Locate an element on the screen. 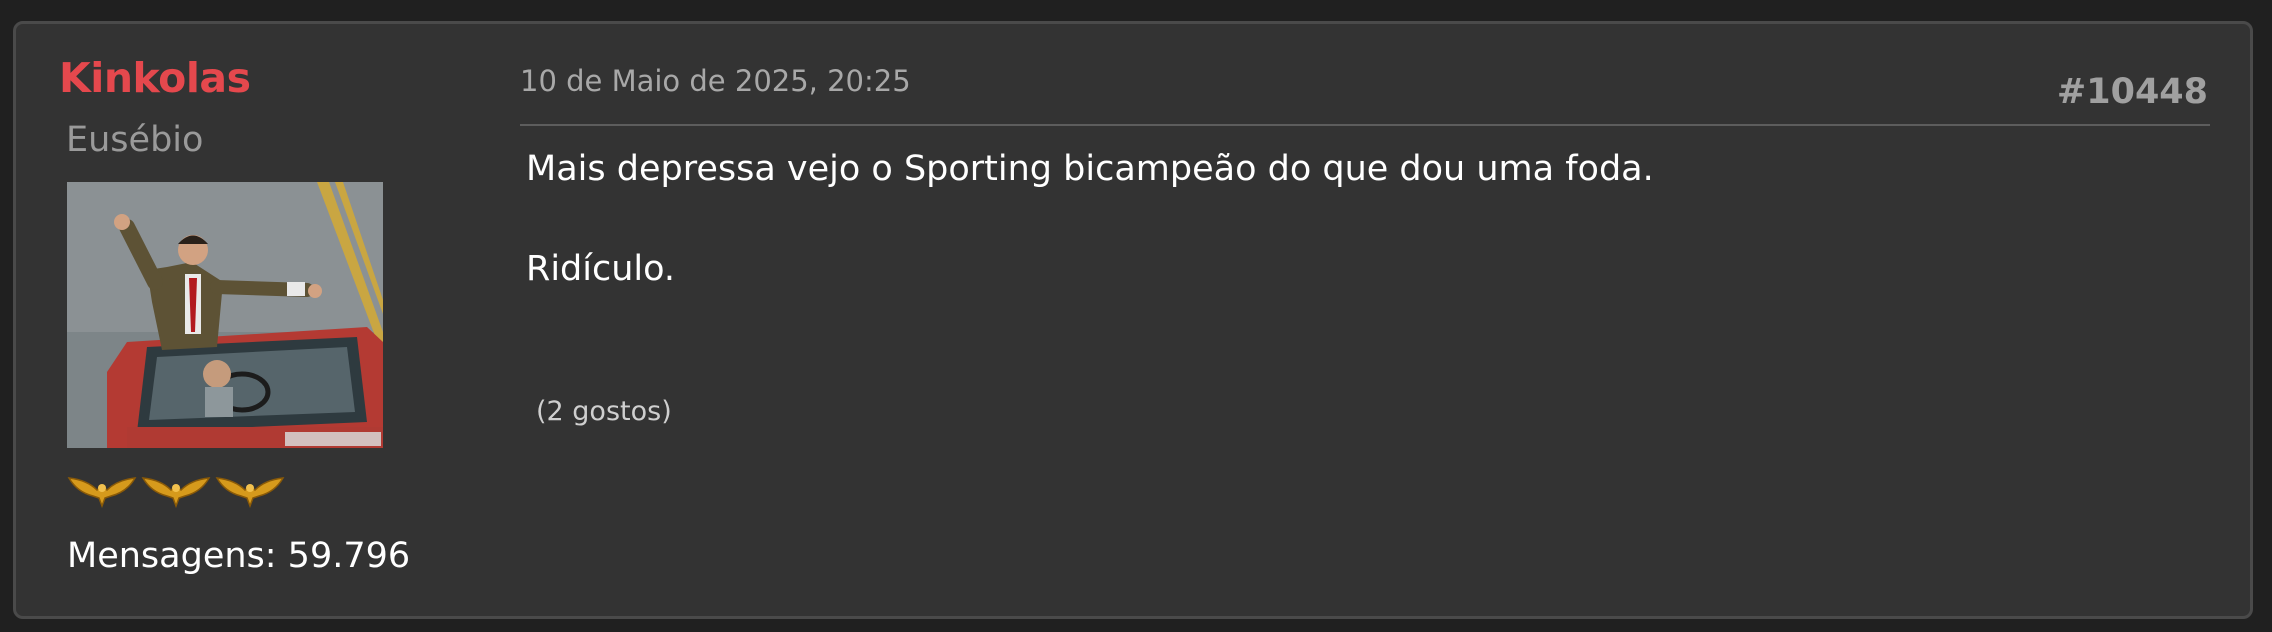 The width and height of the screenshot is (2272, 632). author-username: Kinkolas is located at coordinates (155, 78).